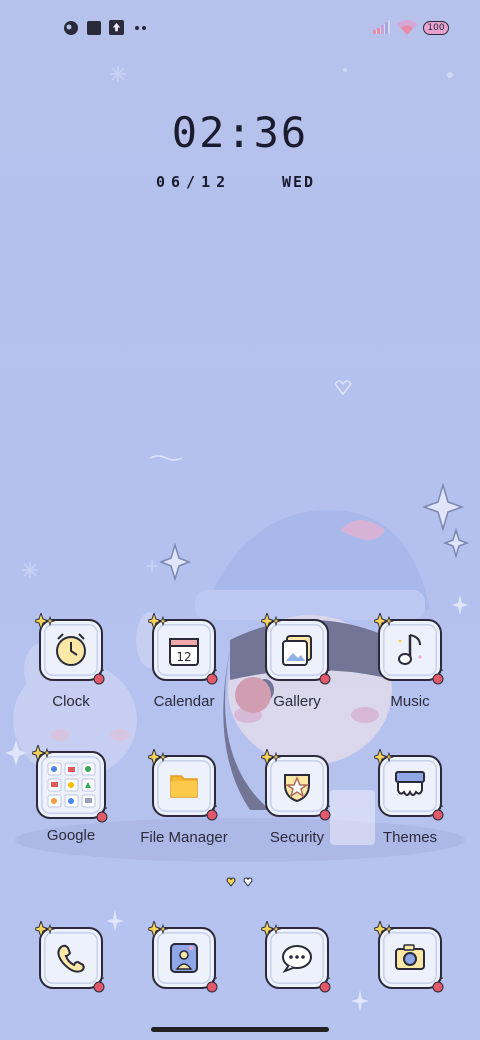  Describe the element at coordinates (240, 882) in the screenshot. I see `page-indicator` at that location.